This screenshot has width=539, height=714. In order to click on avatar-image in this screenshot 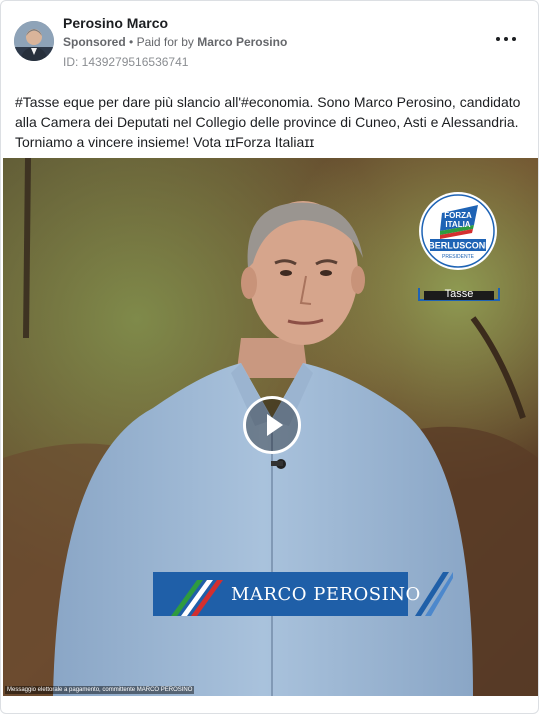, I will do `click(34, 41)`.